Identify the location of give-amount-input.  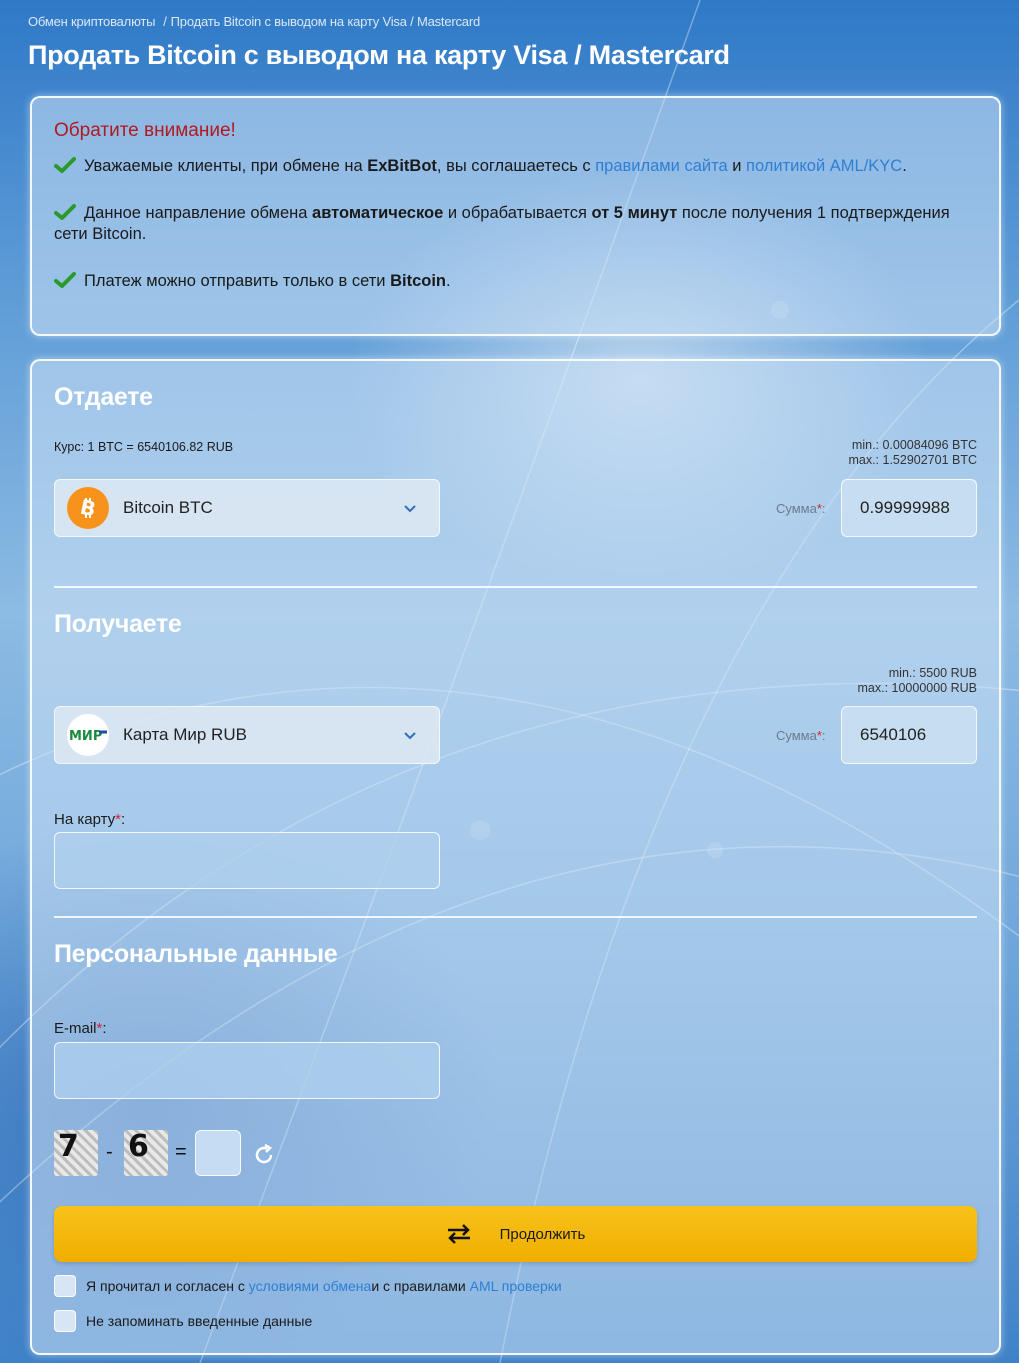
(909, 508).